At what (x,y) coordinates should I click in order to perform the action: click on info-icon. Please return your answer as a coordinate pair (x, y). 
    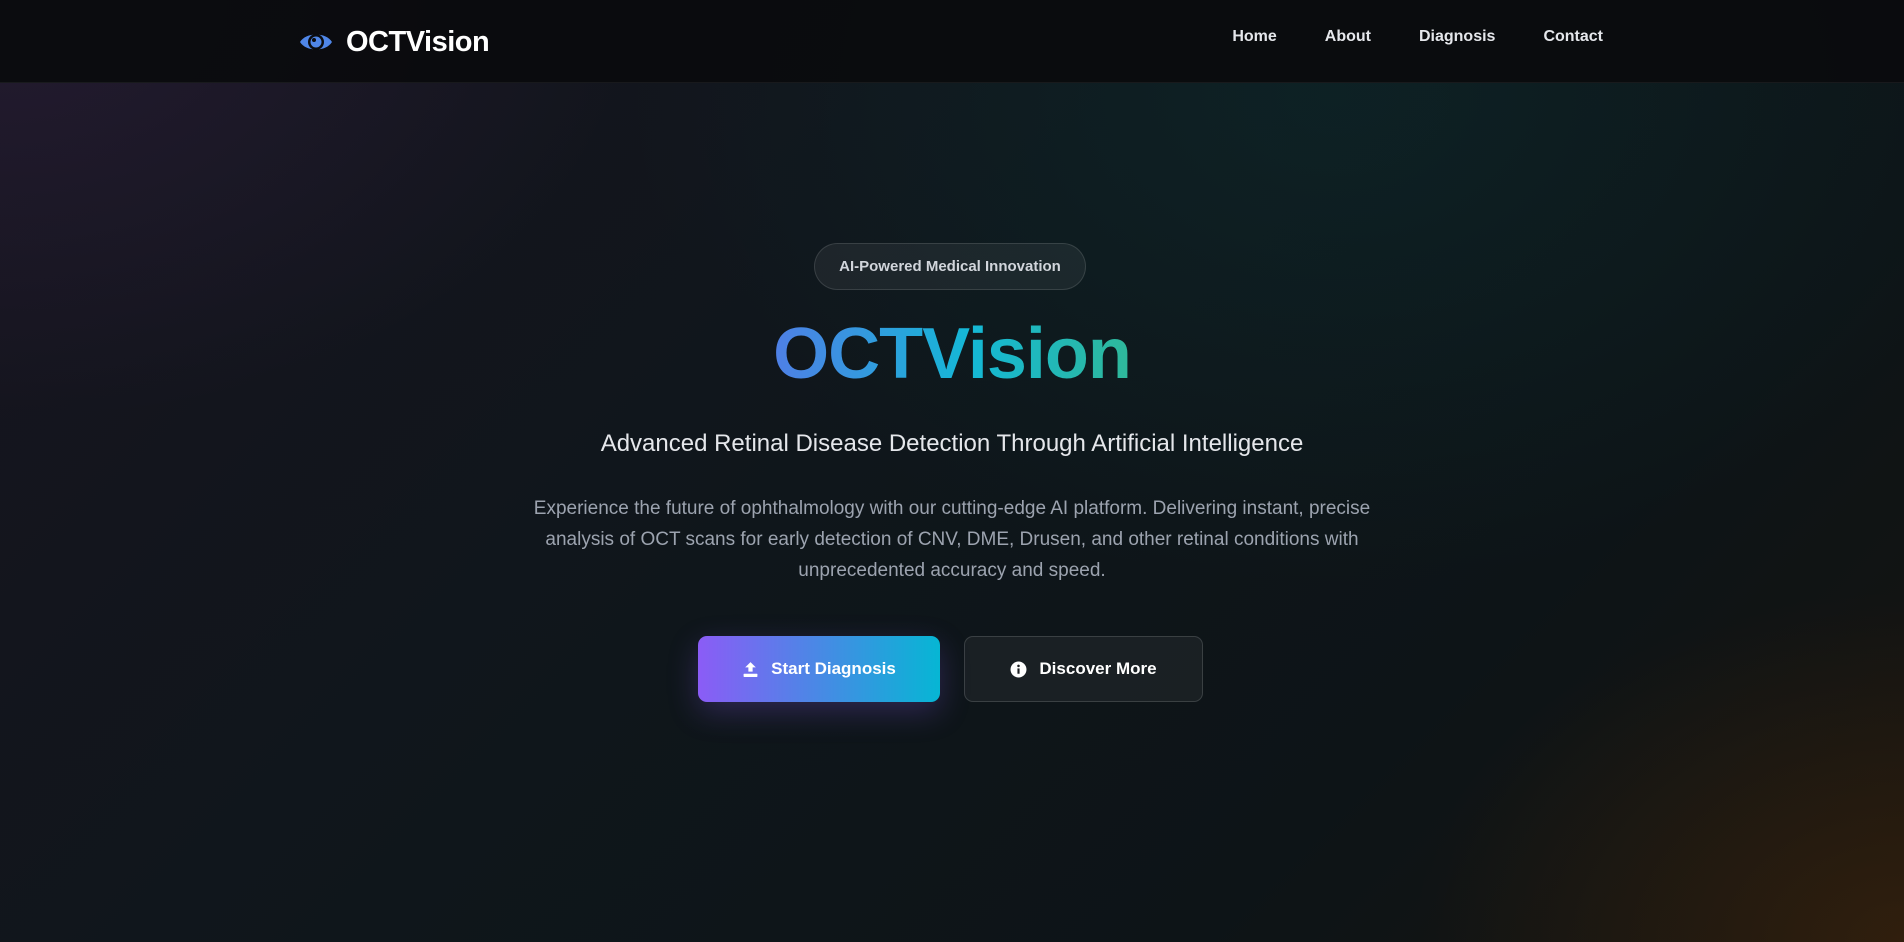
    Looking at the image, I should click on (1018, 669).